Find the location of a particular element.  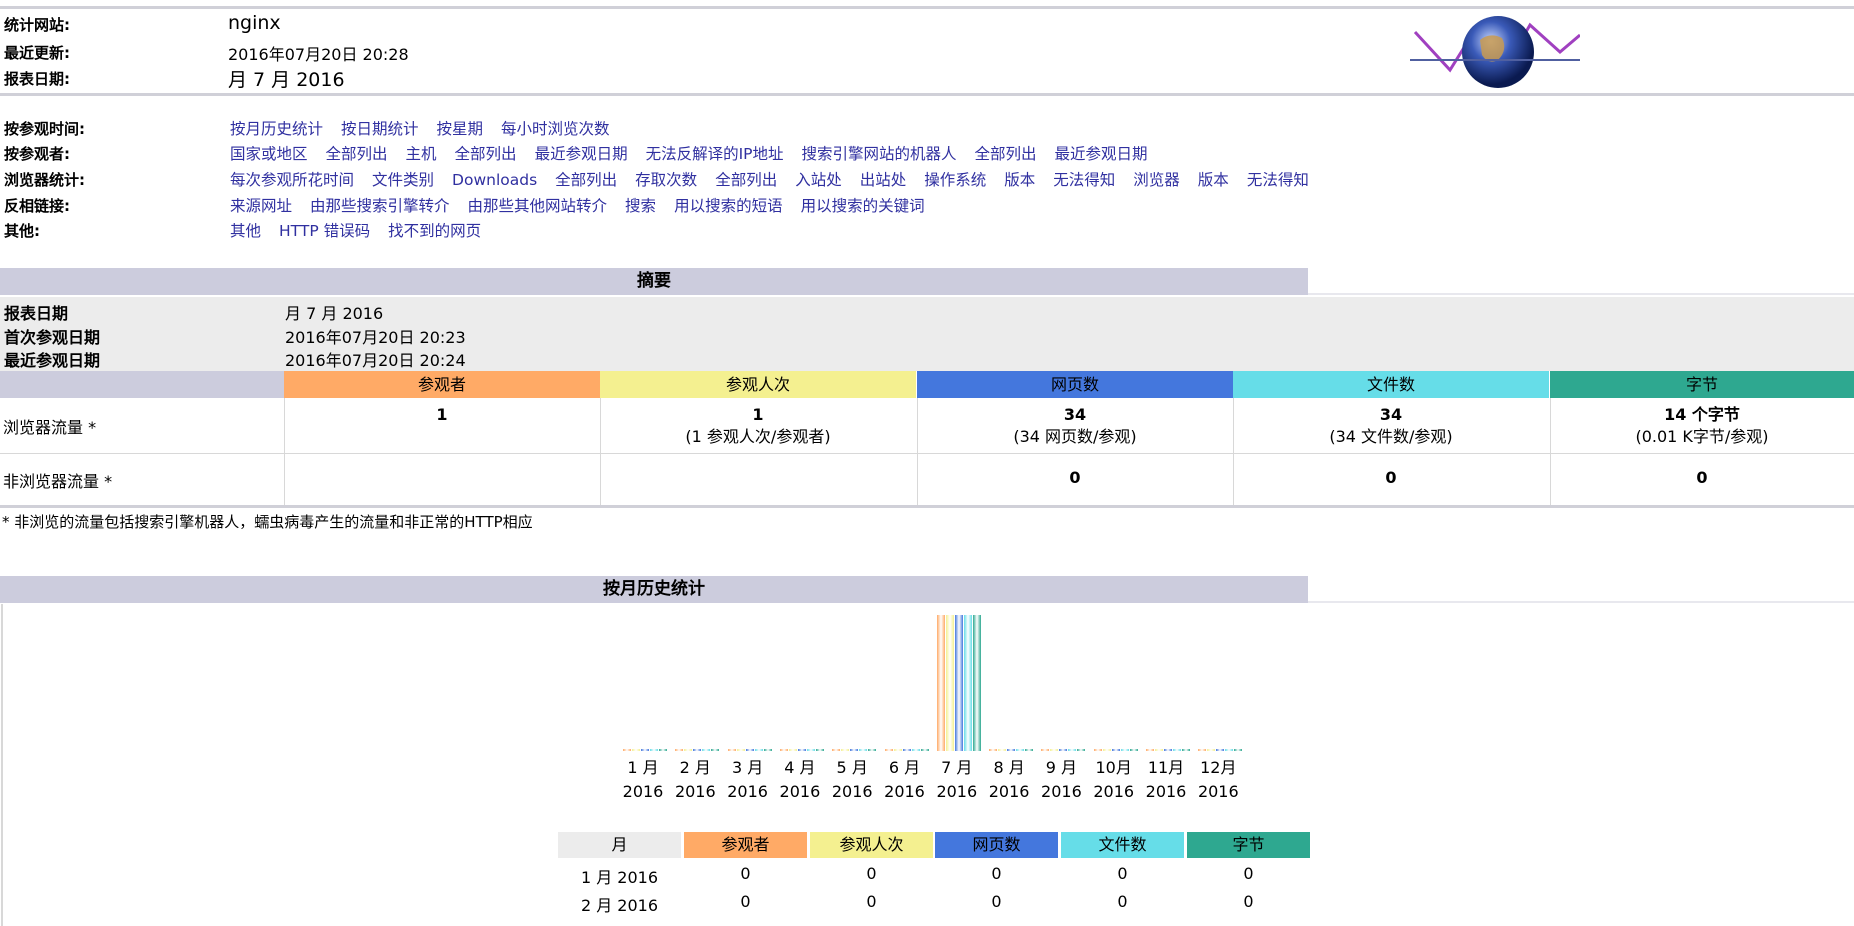

nav-link: Downloads is located at coordinates (494, 180).